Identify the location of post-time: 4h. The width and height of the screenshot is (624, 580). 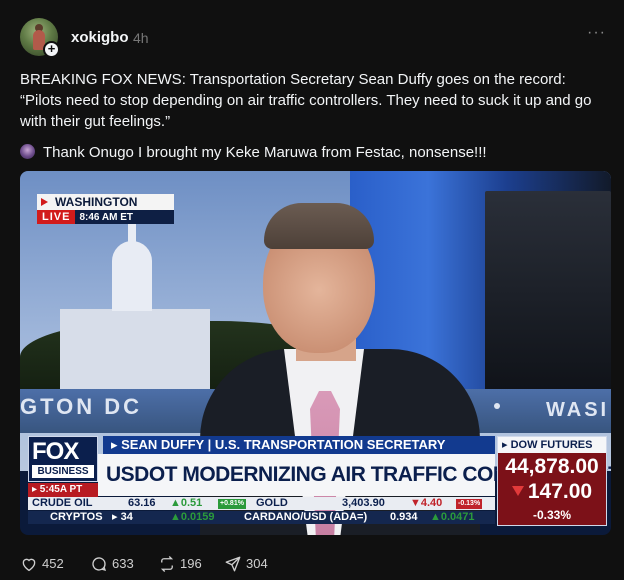
(141, 38).